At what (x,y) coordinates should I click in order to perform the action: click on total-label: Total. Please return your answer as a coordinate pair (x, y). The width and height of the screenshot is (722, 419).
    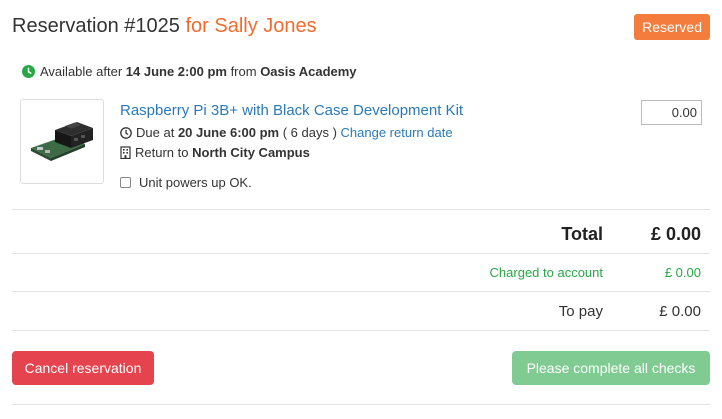
    Looking at the image, I should click on (582, 234).